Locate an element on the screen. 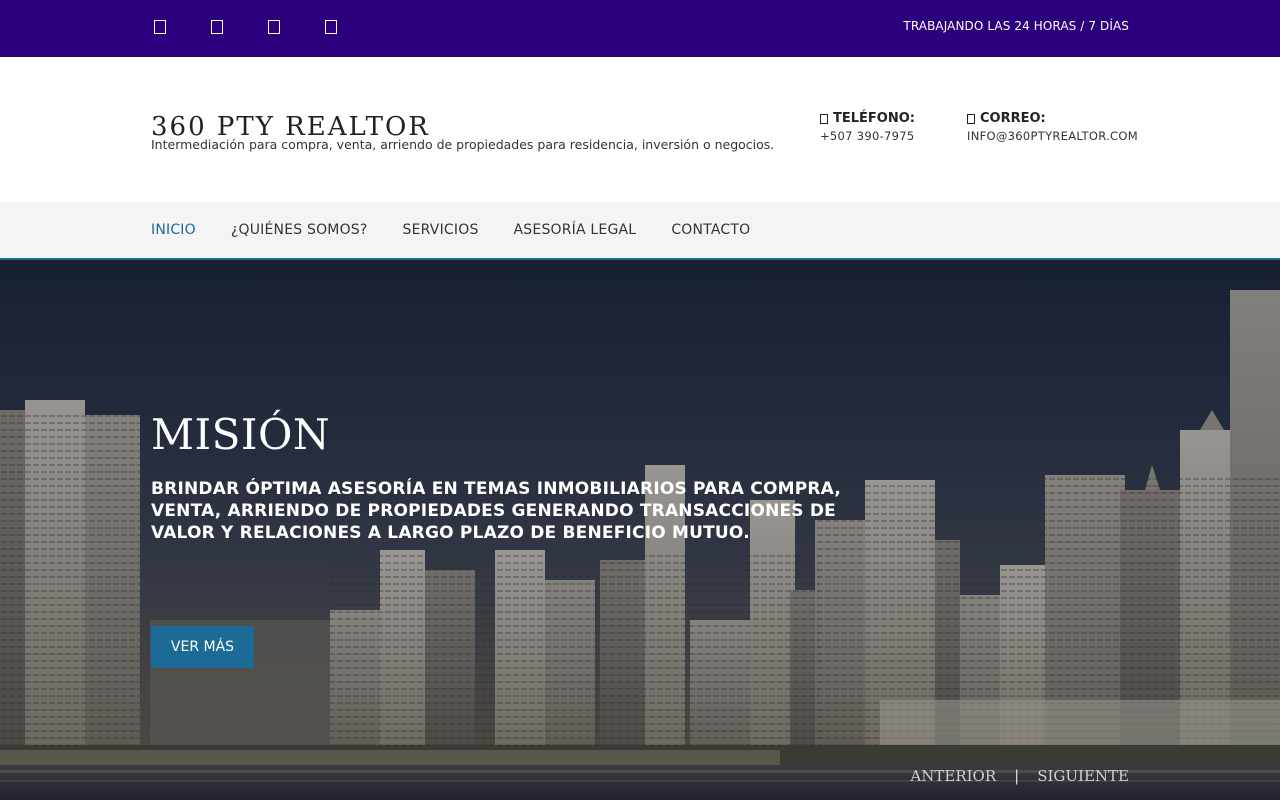  nav-item-asesoria-legal: ASESORÍA LEGAL is located at coordinates (575, 230).